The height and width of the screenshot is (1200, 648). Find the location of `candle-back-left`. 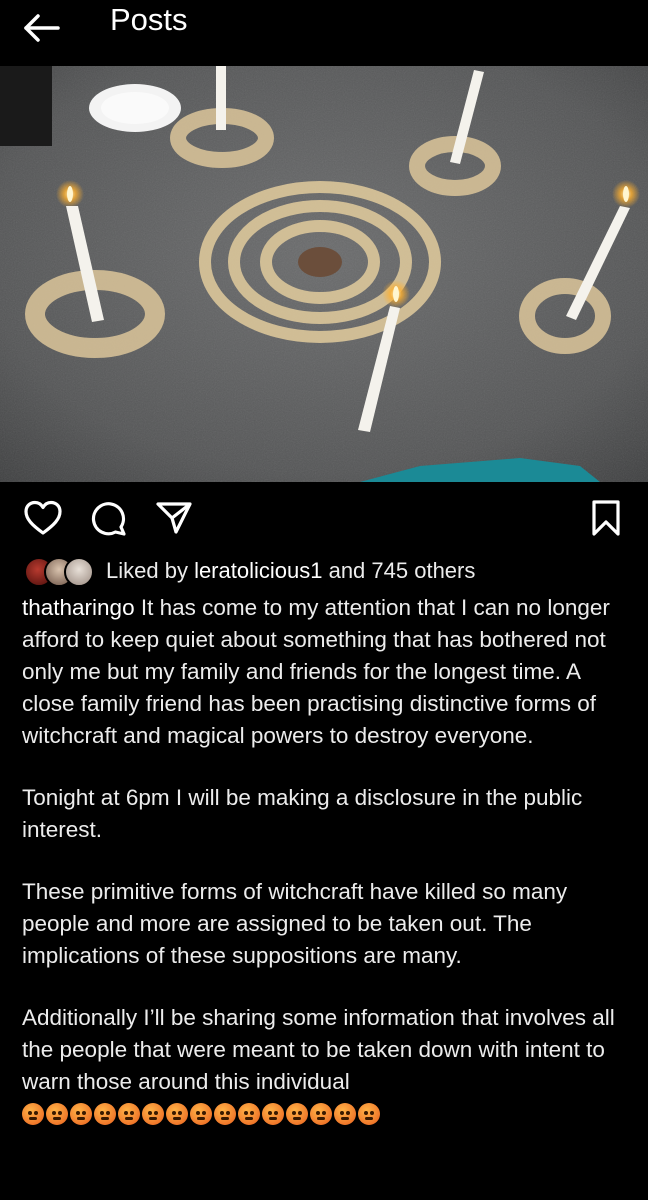

candle-back-left is located at coordinates (221, 98).